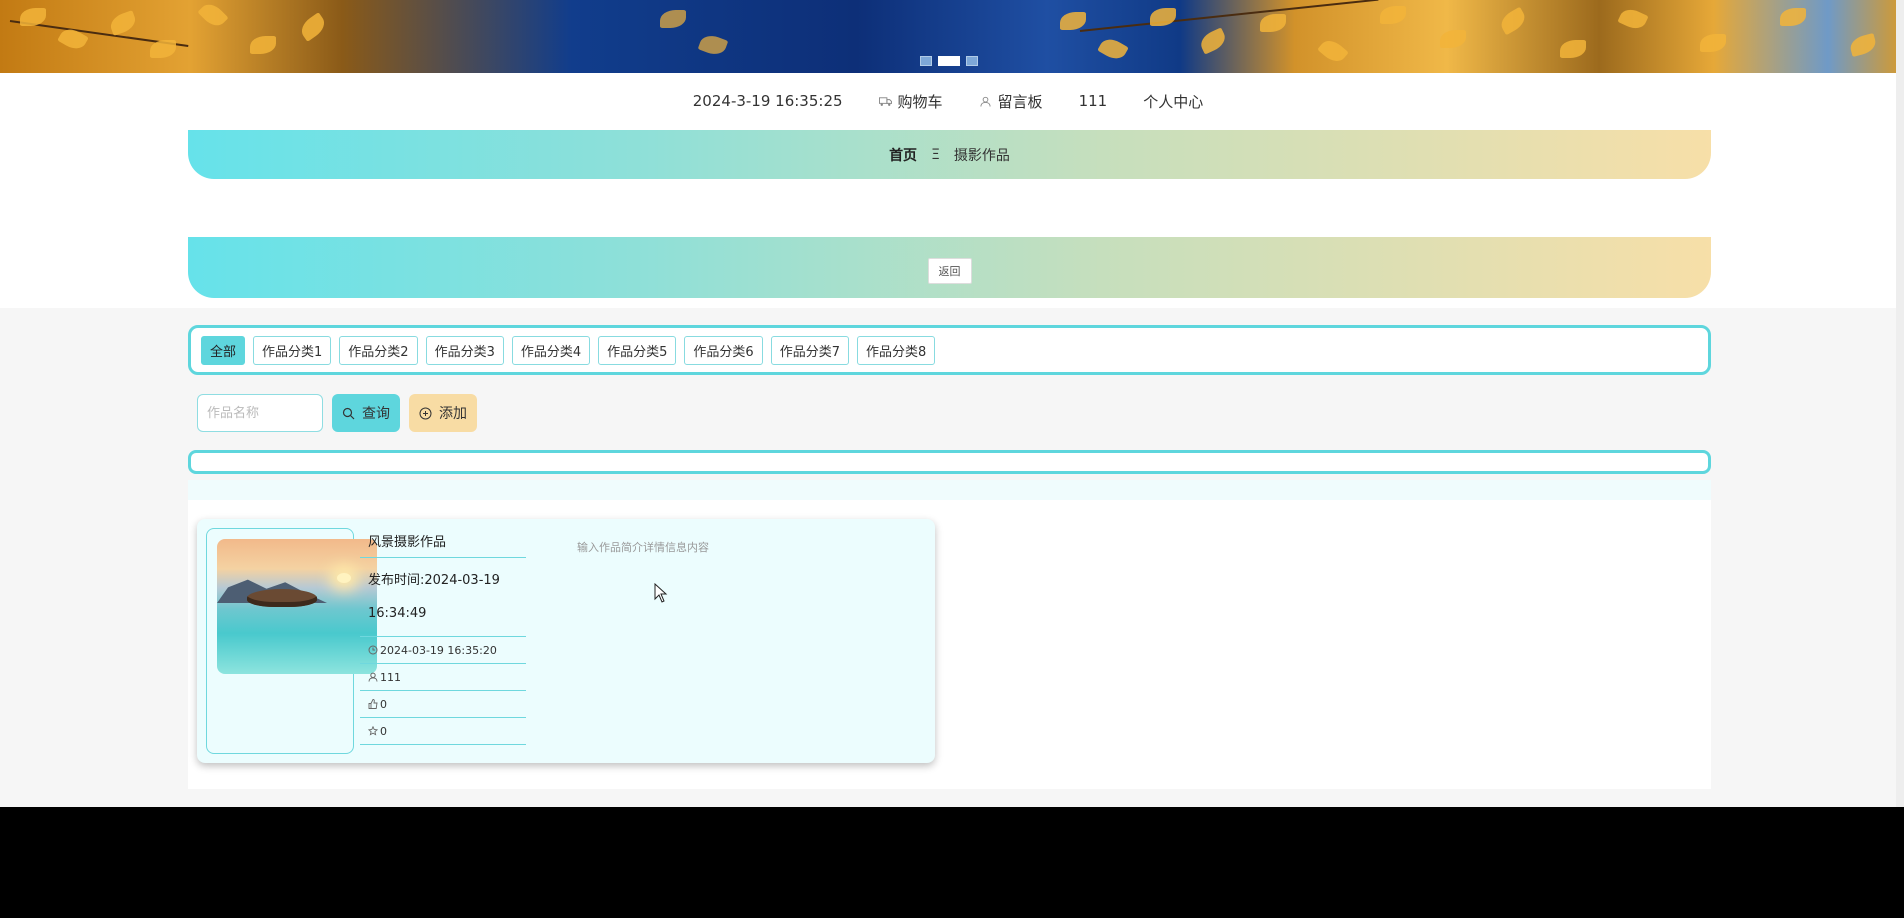  I want to click on truck-icon, so click(885, 101).